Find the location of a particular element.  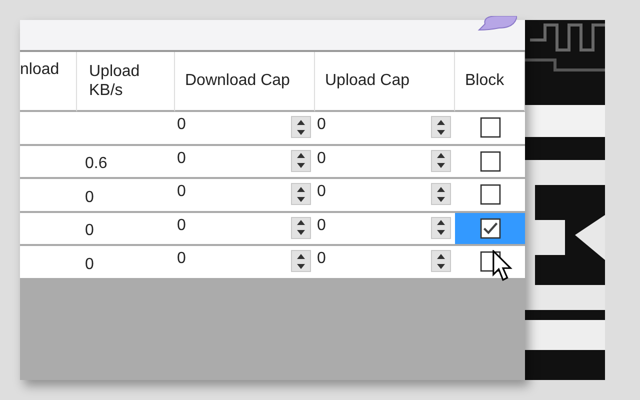

column-header: Upload KB/s is located at coordinates (126, 82).